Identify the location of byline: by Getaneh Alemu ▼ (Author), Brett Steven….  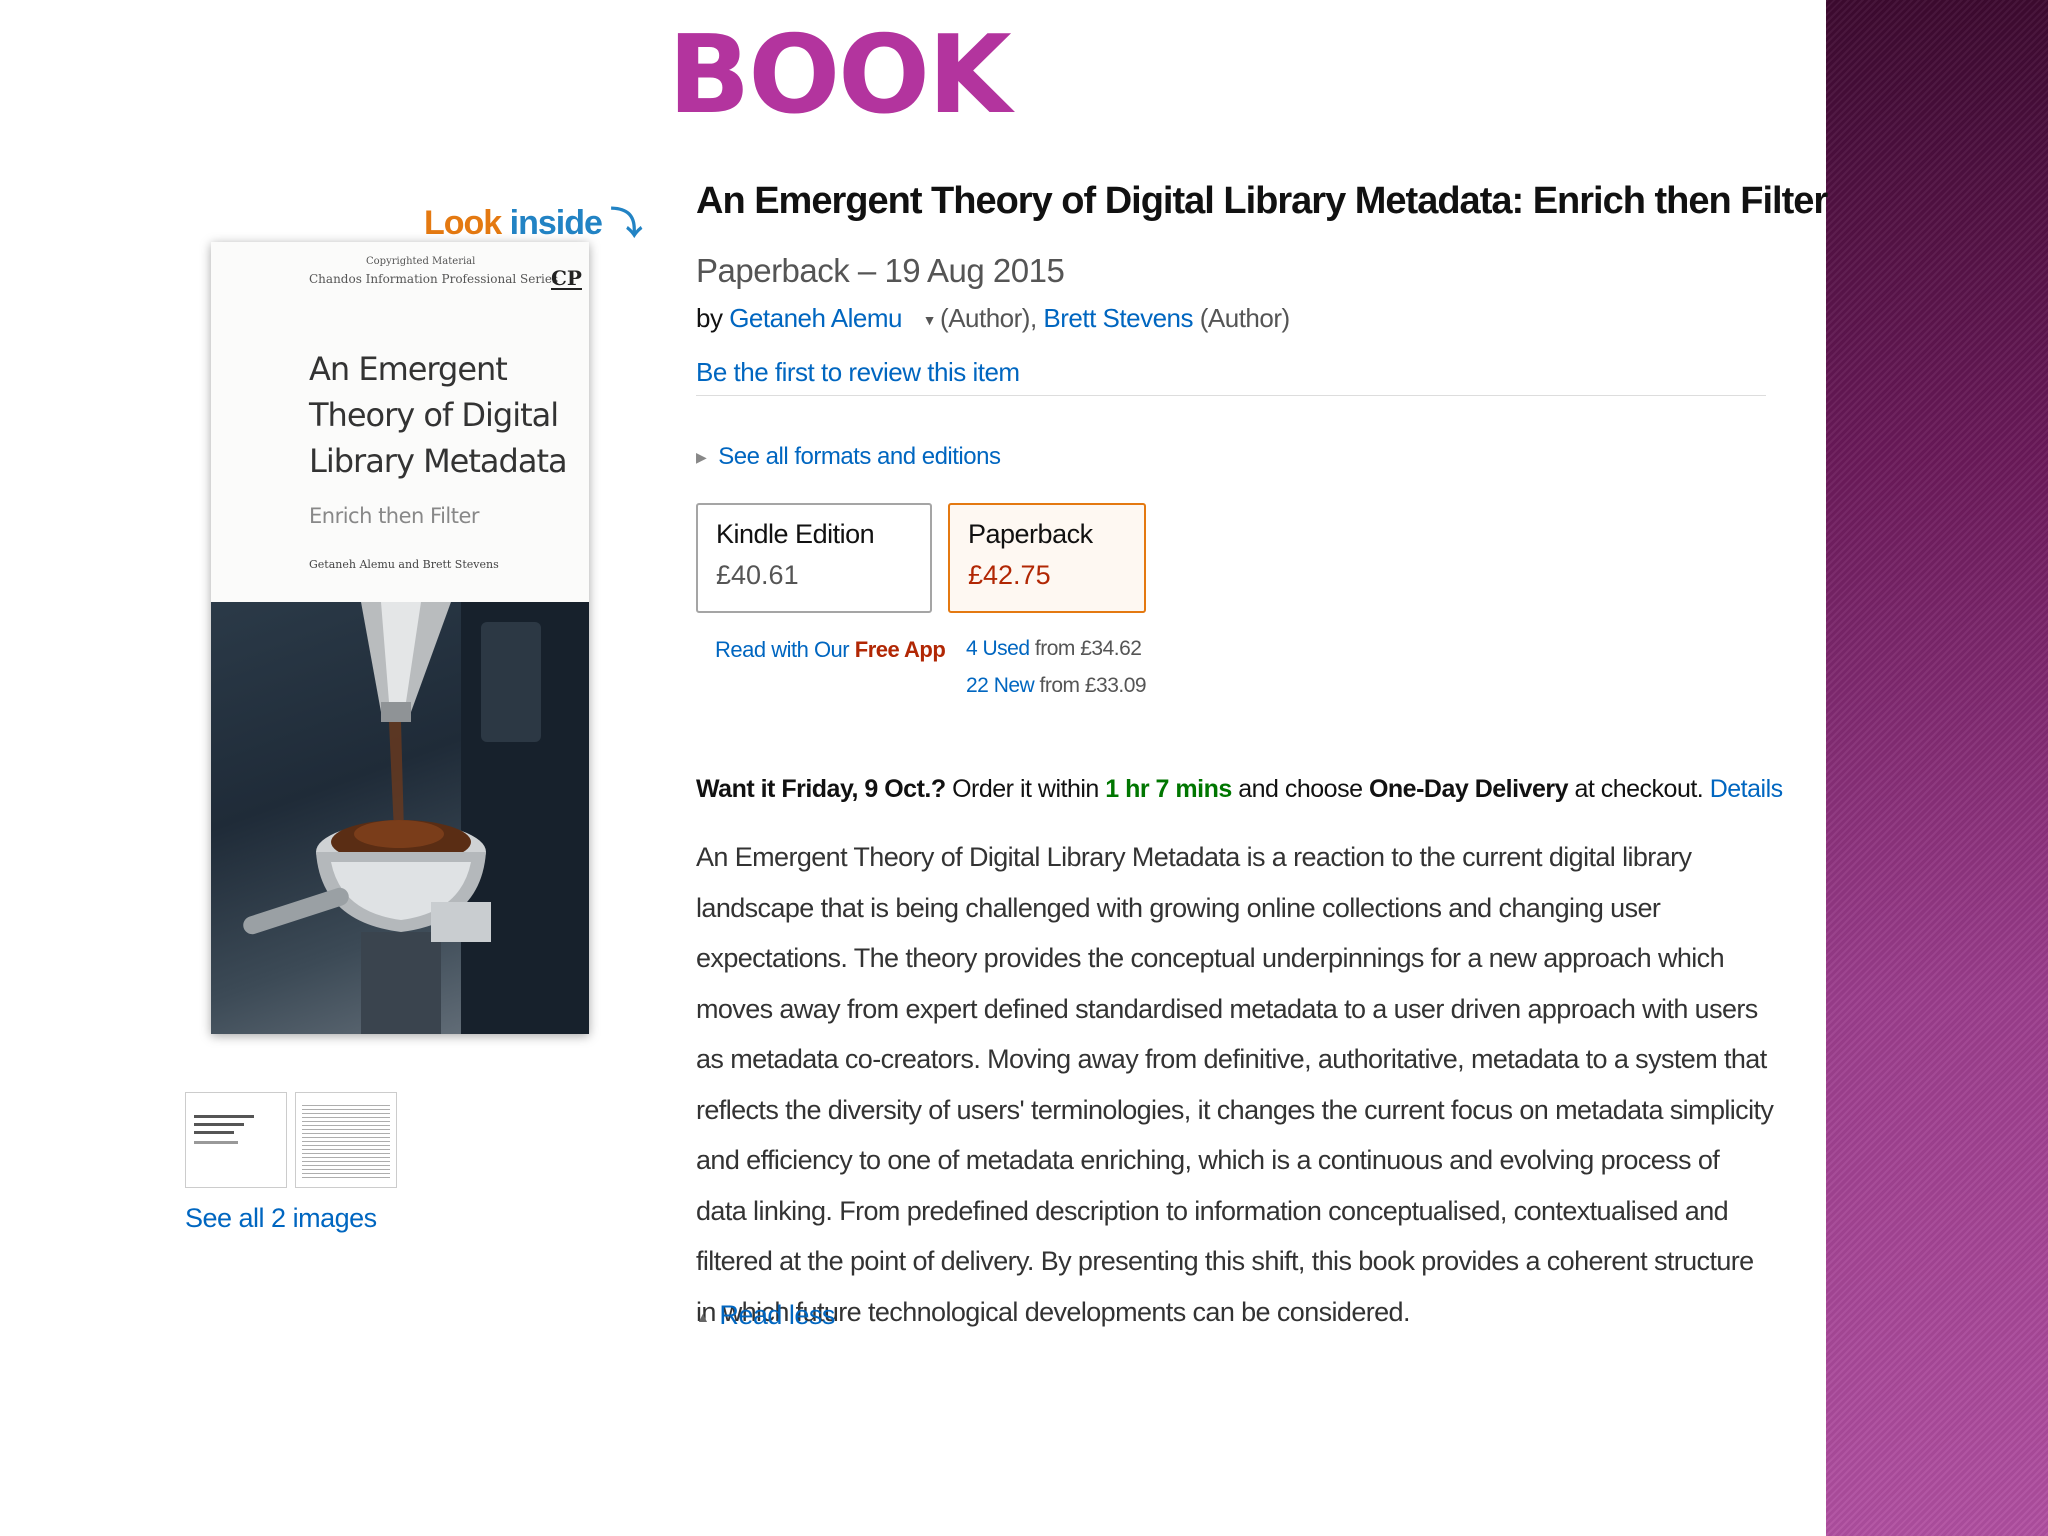
(993, 318).